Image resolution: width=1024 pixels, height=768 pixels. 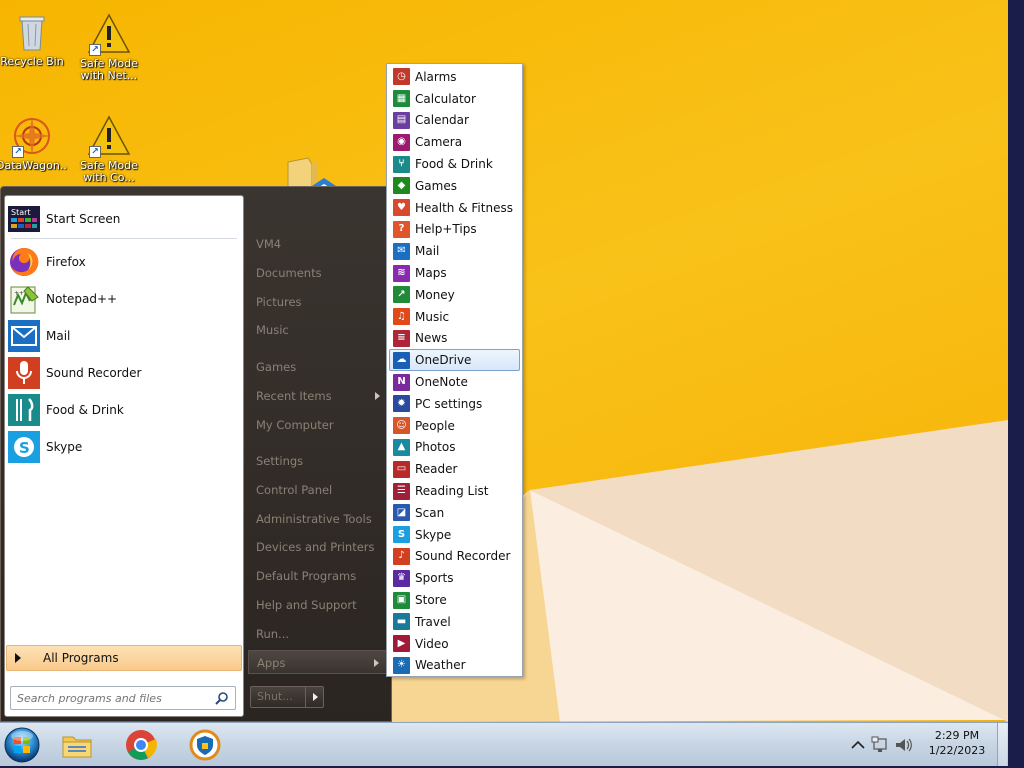 What do you see at coordinates (318, 576) in the screenshot?
I see `right-pane-item-default-programs: Default Programs` at bounding box center [318, 576].